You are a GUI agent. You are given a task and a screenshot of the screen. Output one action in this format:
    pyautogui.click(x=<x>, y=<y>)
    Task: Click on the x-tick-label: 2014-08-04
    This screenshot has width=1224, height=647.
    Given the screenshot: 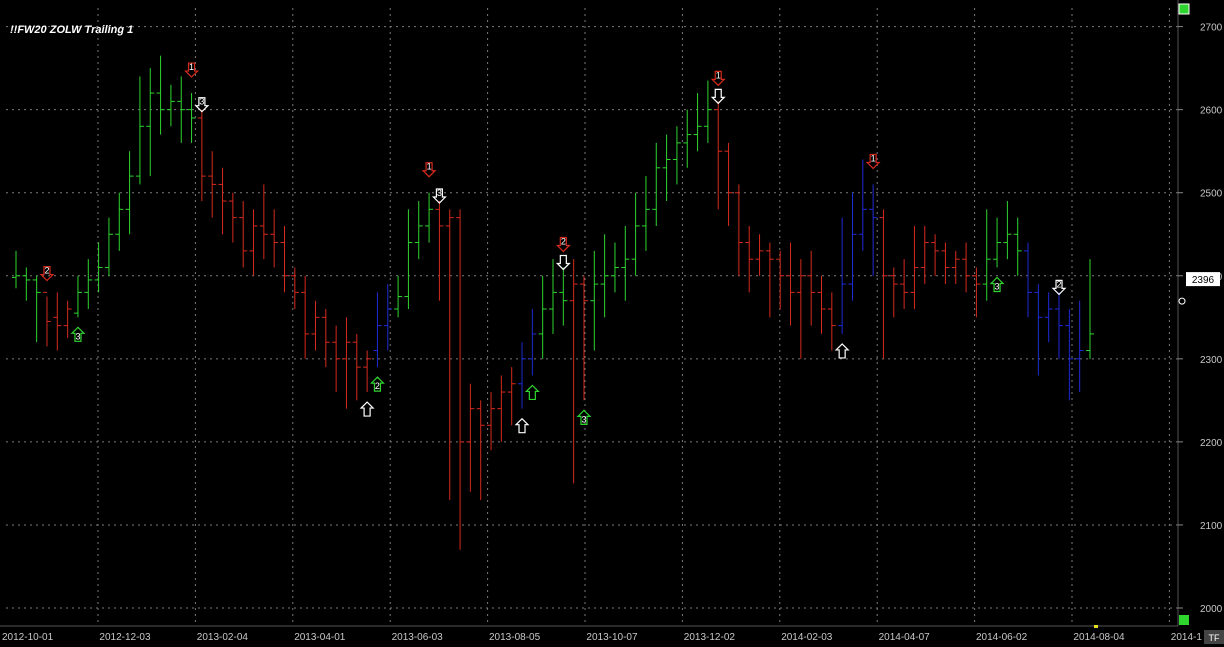 What is the action you would take?
    pyautogui.click(x=1099, y=637)
    